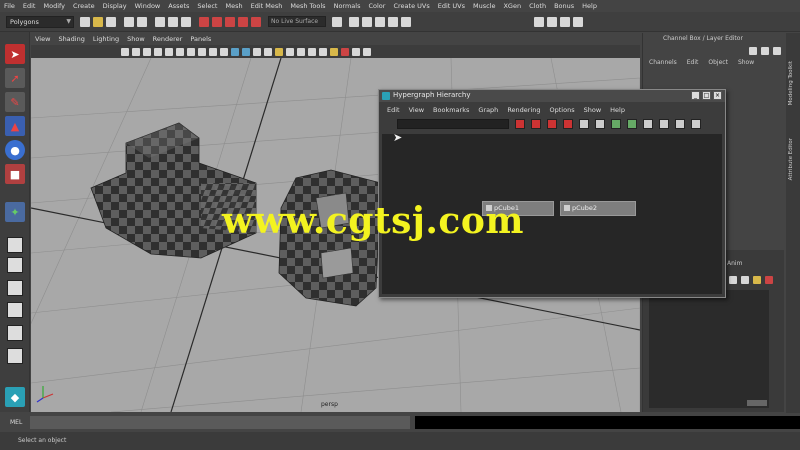 This screenshot has height=450, width=800. What do you see at coordinates (125, 51) in the screenshot?
I see `camera-icon` at bounding box center [125, 51].